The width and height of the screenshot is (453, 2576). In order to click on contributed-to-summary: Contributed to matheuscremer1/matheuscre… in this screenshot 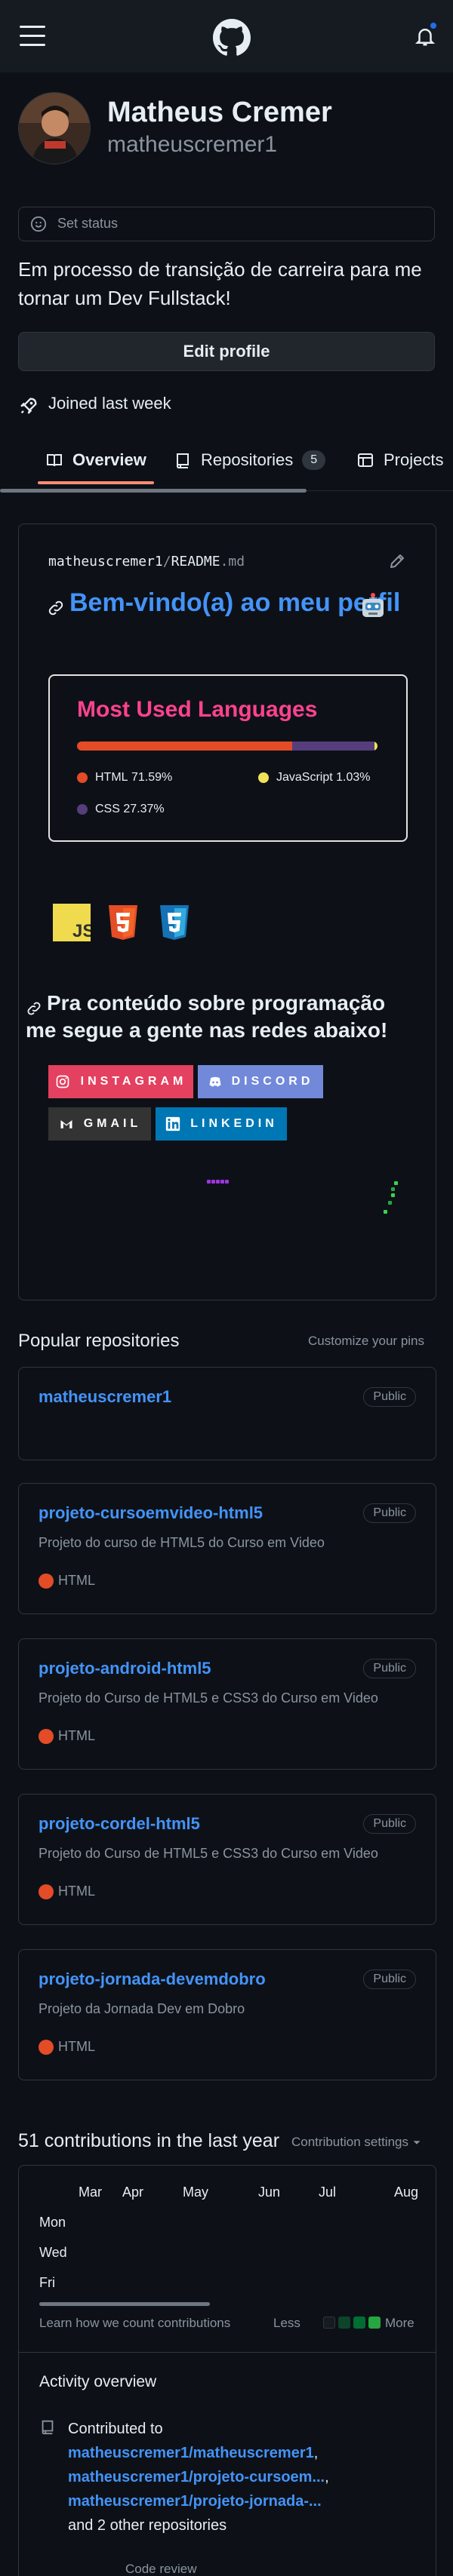, I will do `click(249, 2477)`.